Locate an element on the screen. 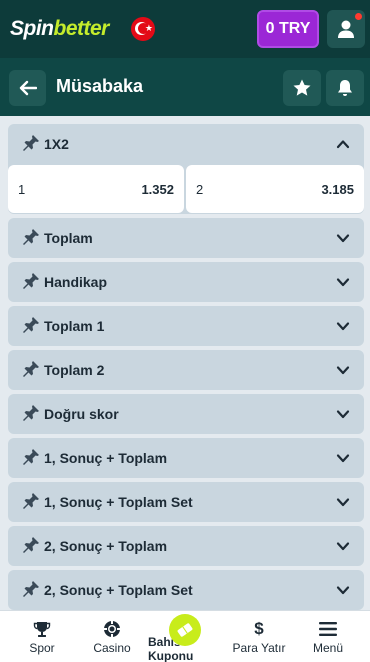 This screenshot has width=370, height=662. ticket-icon is located at coordinates (185, 630).